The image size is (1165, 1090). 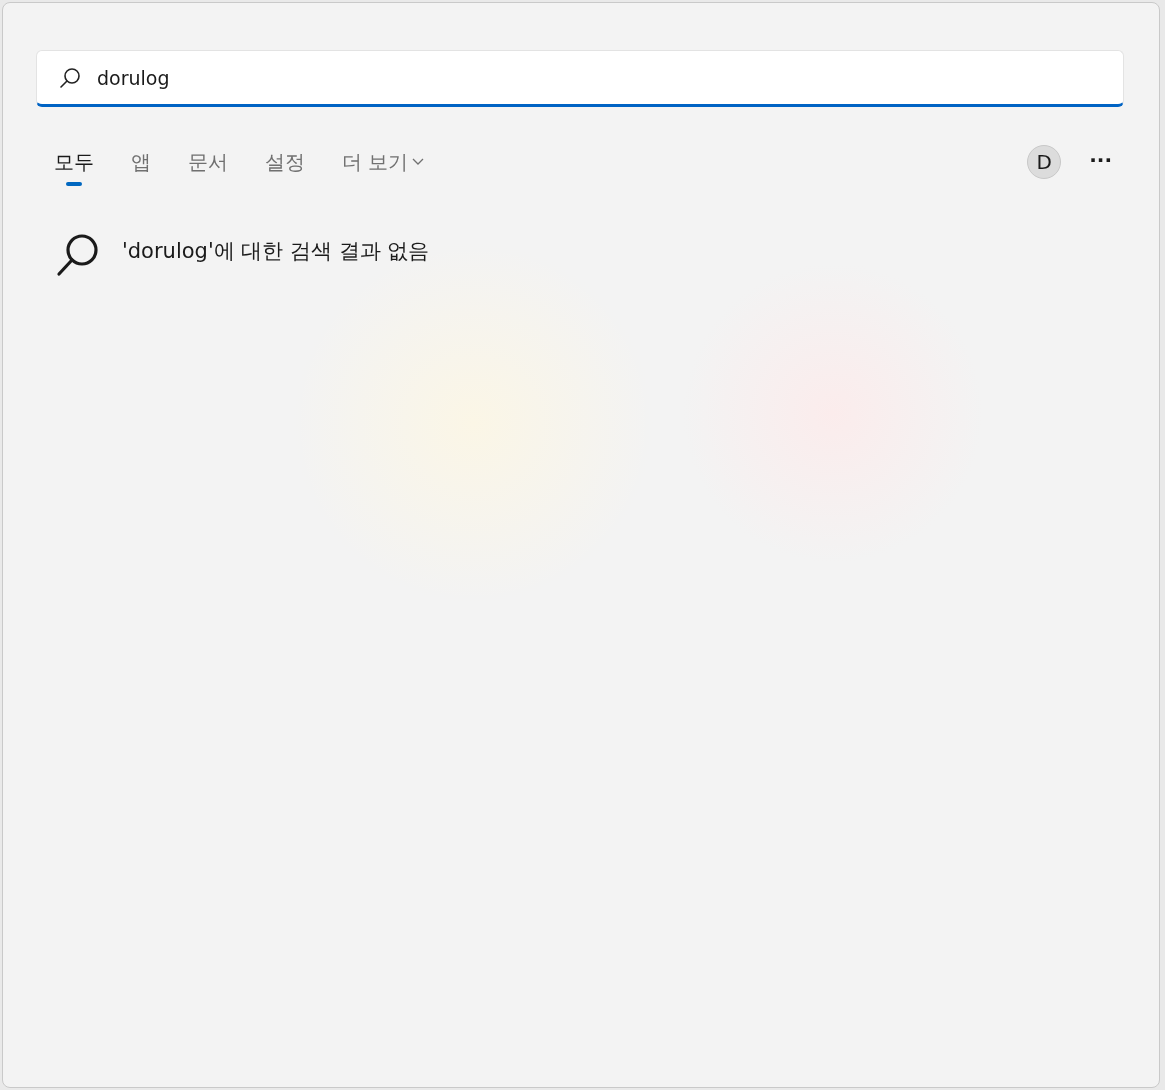 I want to click on filter-tab: 문서, so click(x=208, y=167).